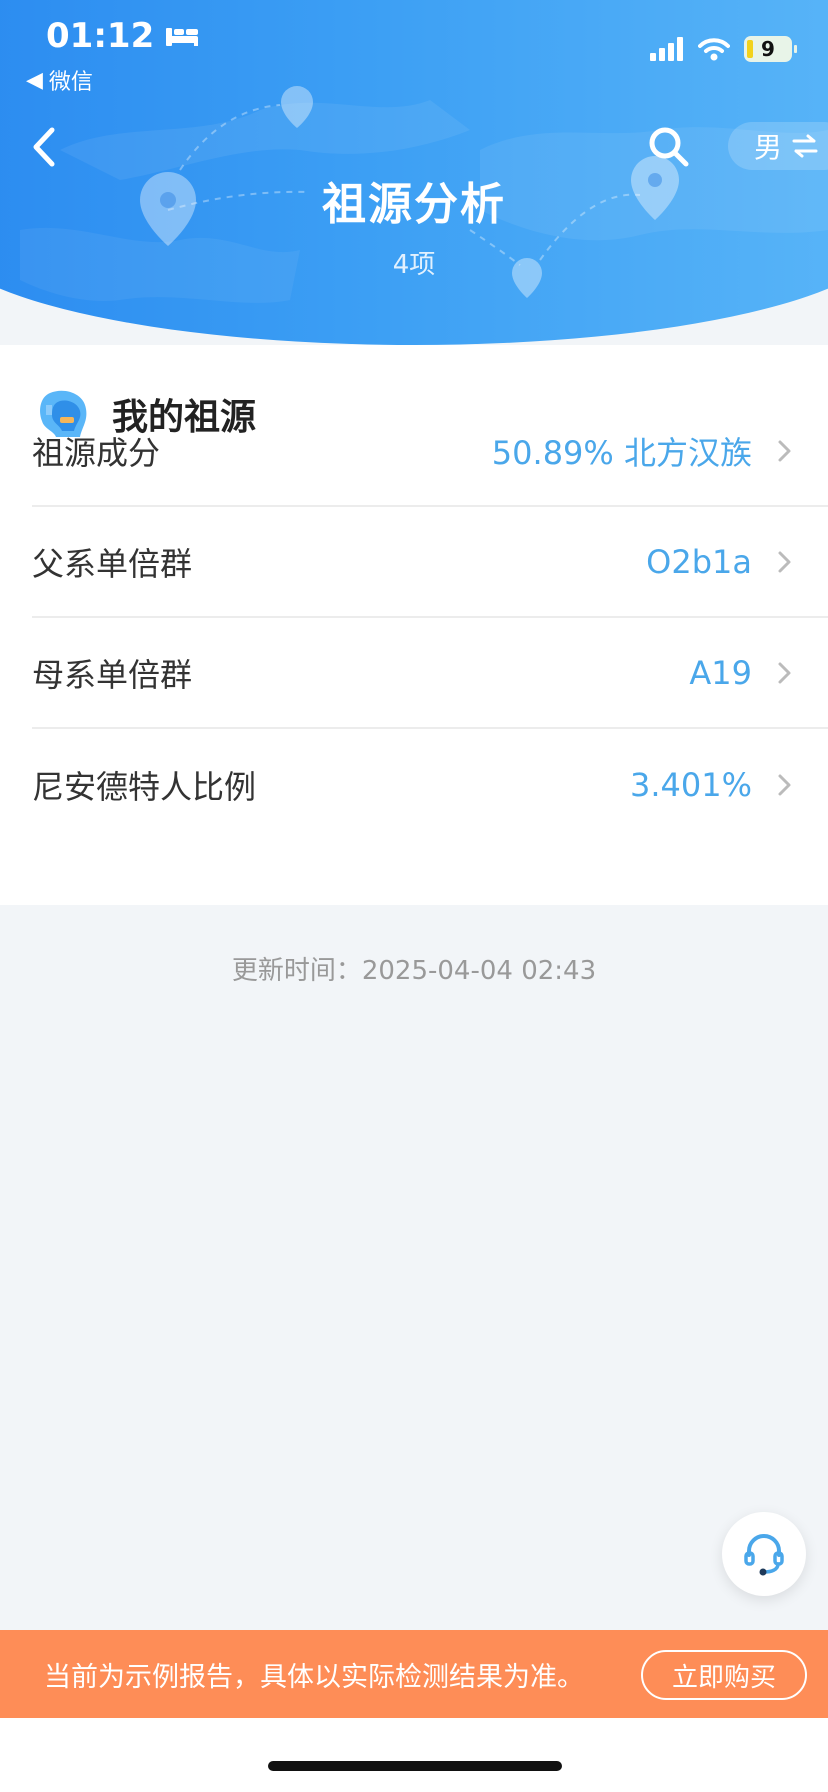  Describe the element at coordinates (414, 1755) in the screenshot. I see `bottom-safe-area` at that location.